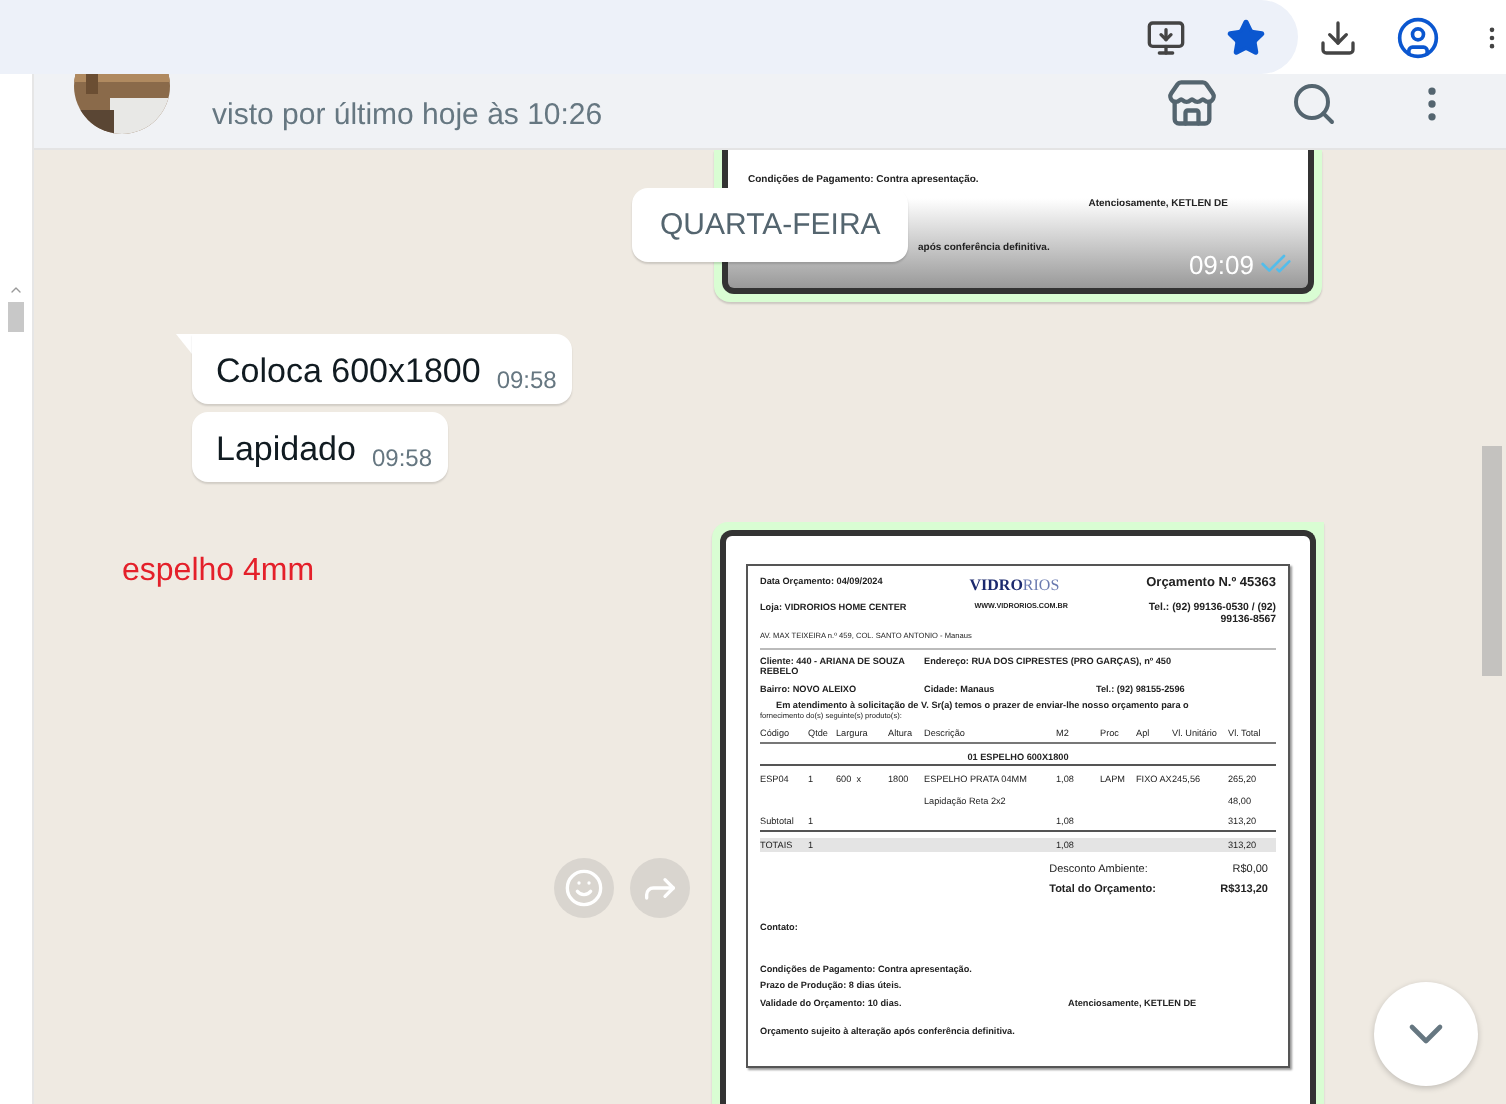  What do you see at coordinates (16, 290) in the screenshot?
I see `scroll-up-icon` at bounding box center [16, 290].